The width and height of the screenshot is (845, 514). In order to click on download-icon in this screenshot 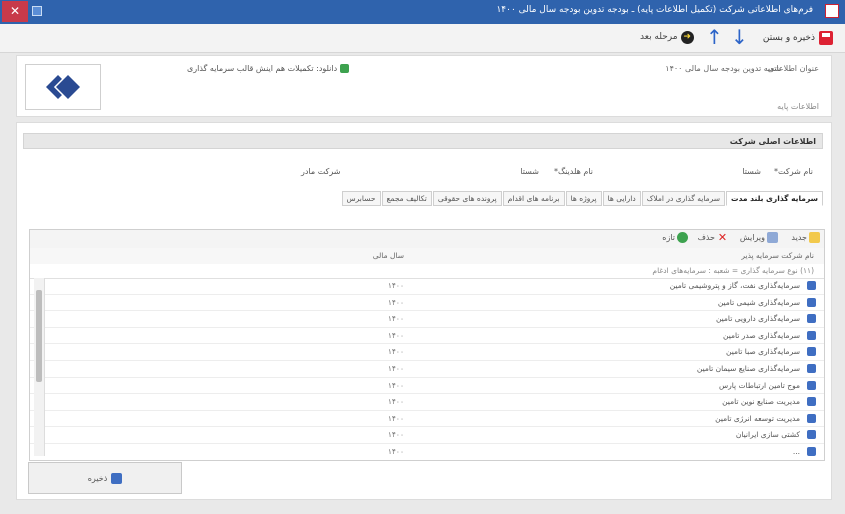, I will do `click(345, 68)`.